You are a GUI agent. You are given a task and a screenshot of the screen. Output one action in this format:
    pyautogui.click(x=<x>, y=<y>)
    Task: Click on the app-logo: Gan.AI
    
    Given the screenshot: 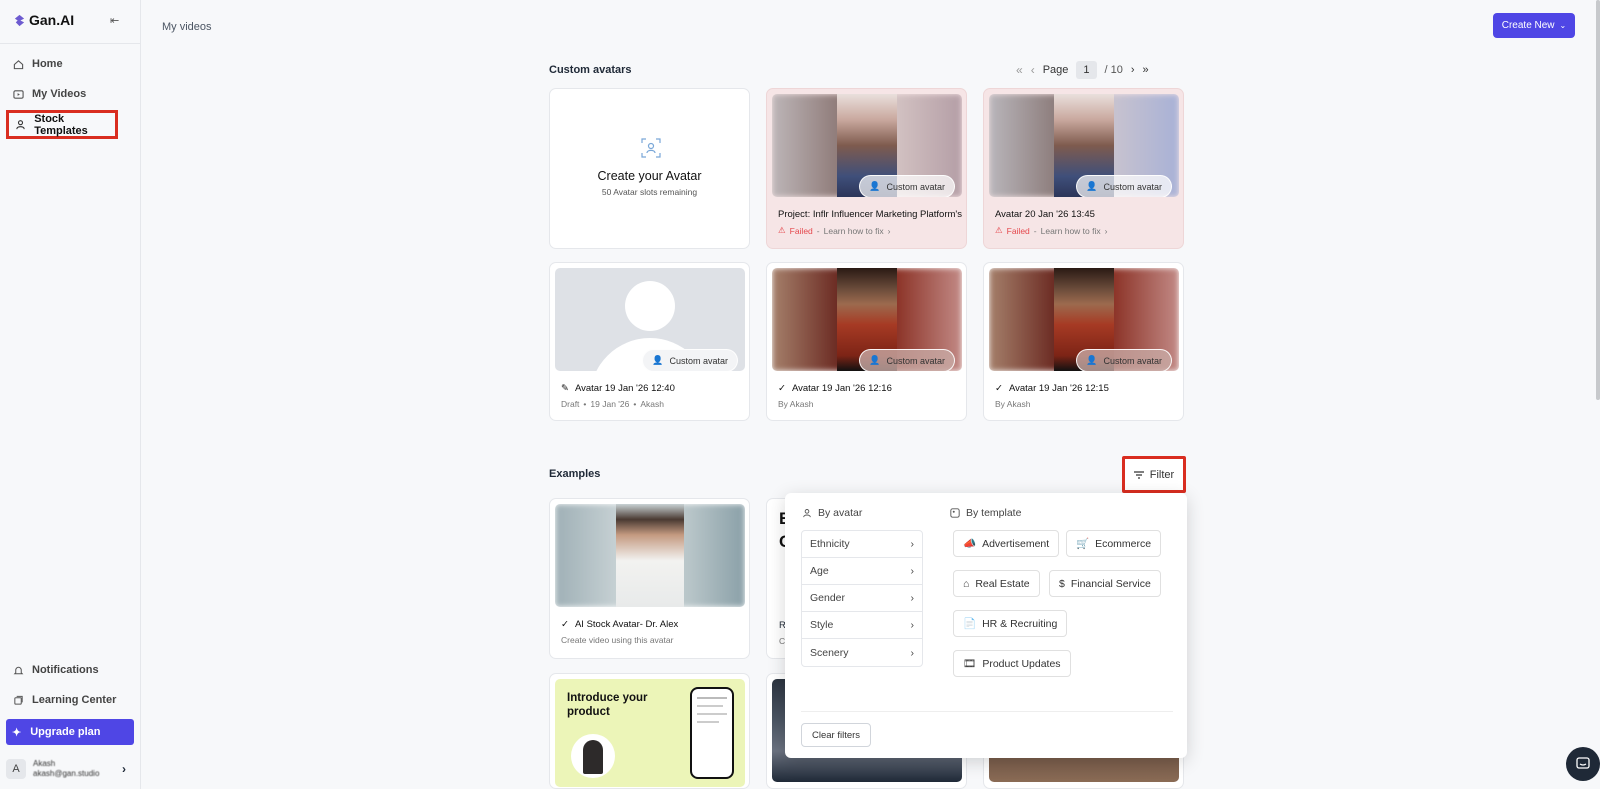 What is the action you would take?
    pyautogui.click(x=43, y=20)
    